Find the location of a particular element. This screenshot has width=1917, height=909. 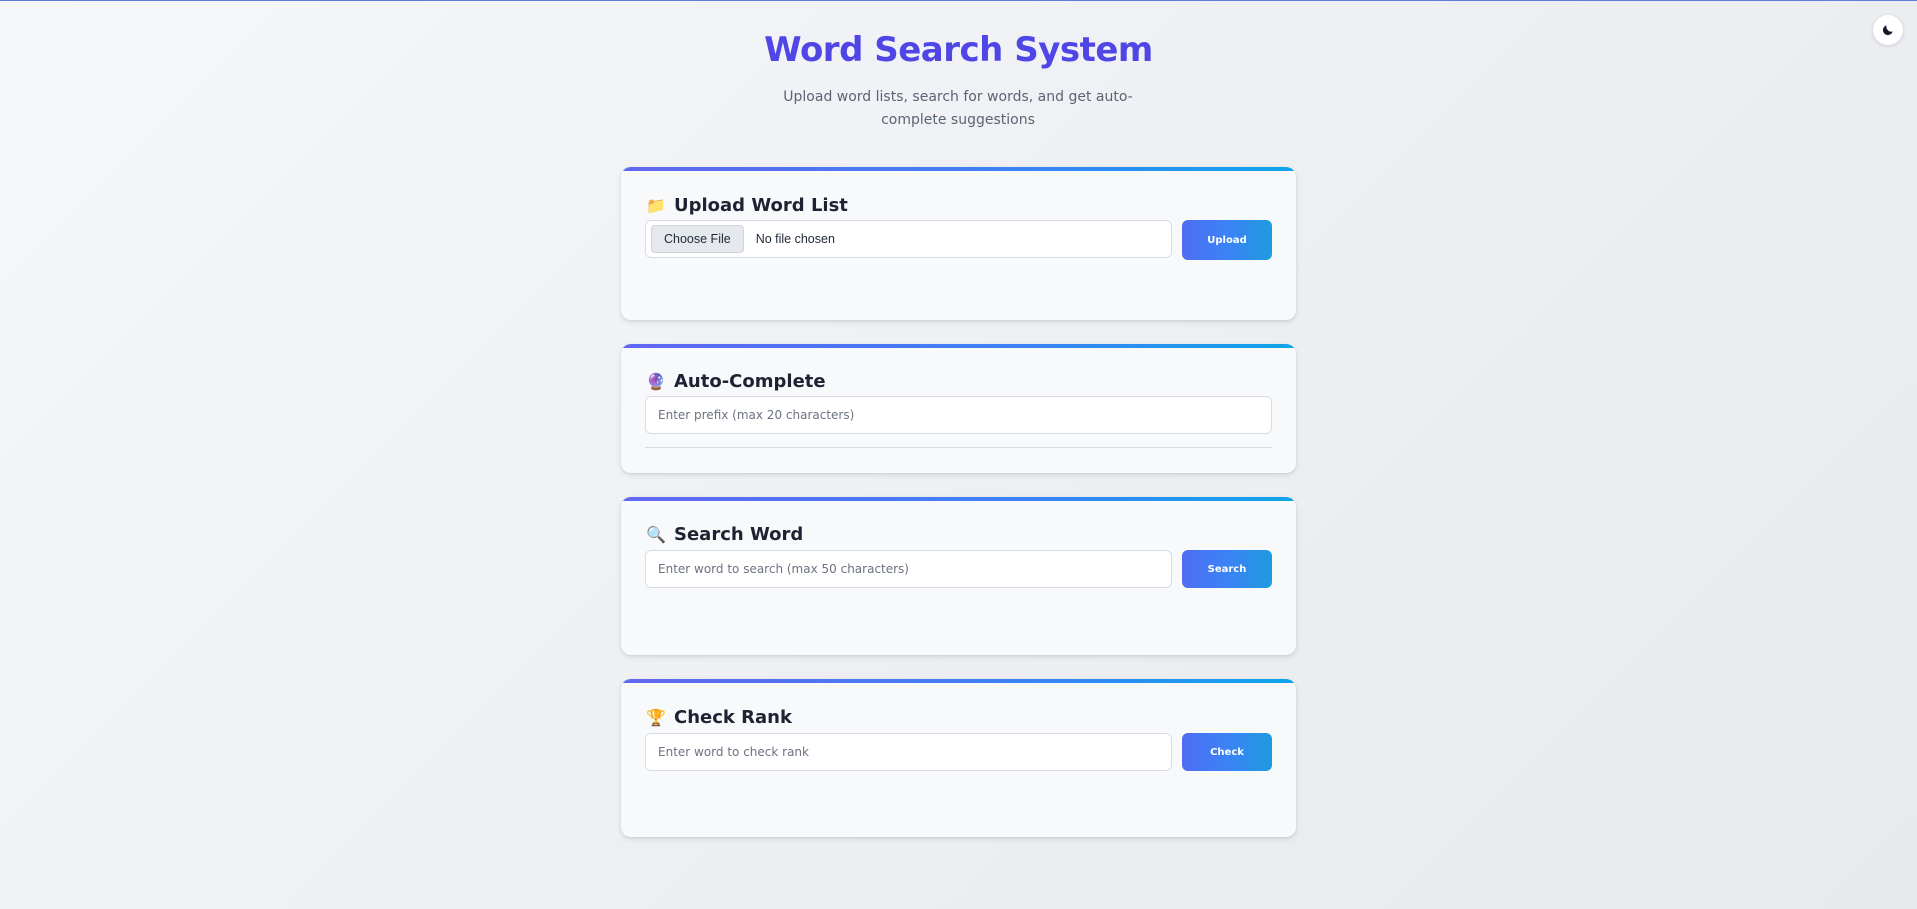

suggestions-divider is located at coordinates (958, 447).